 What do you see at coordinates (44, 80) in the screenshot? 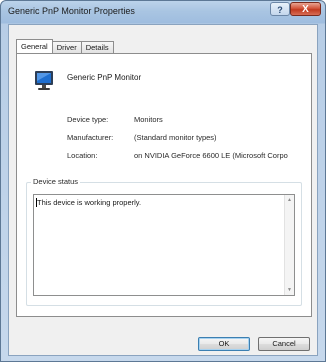
I see `monitor-icon` at bounding box center [44, 80].